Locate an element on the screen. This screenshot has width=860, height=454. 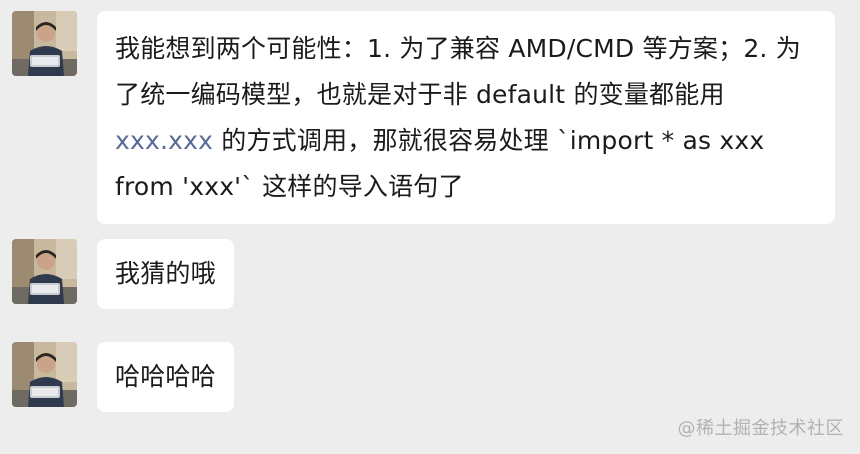
message-text: 我猜的哦 is located at coordinates (165, 273).